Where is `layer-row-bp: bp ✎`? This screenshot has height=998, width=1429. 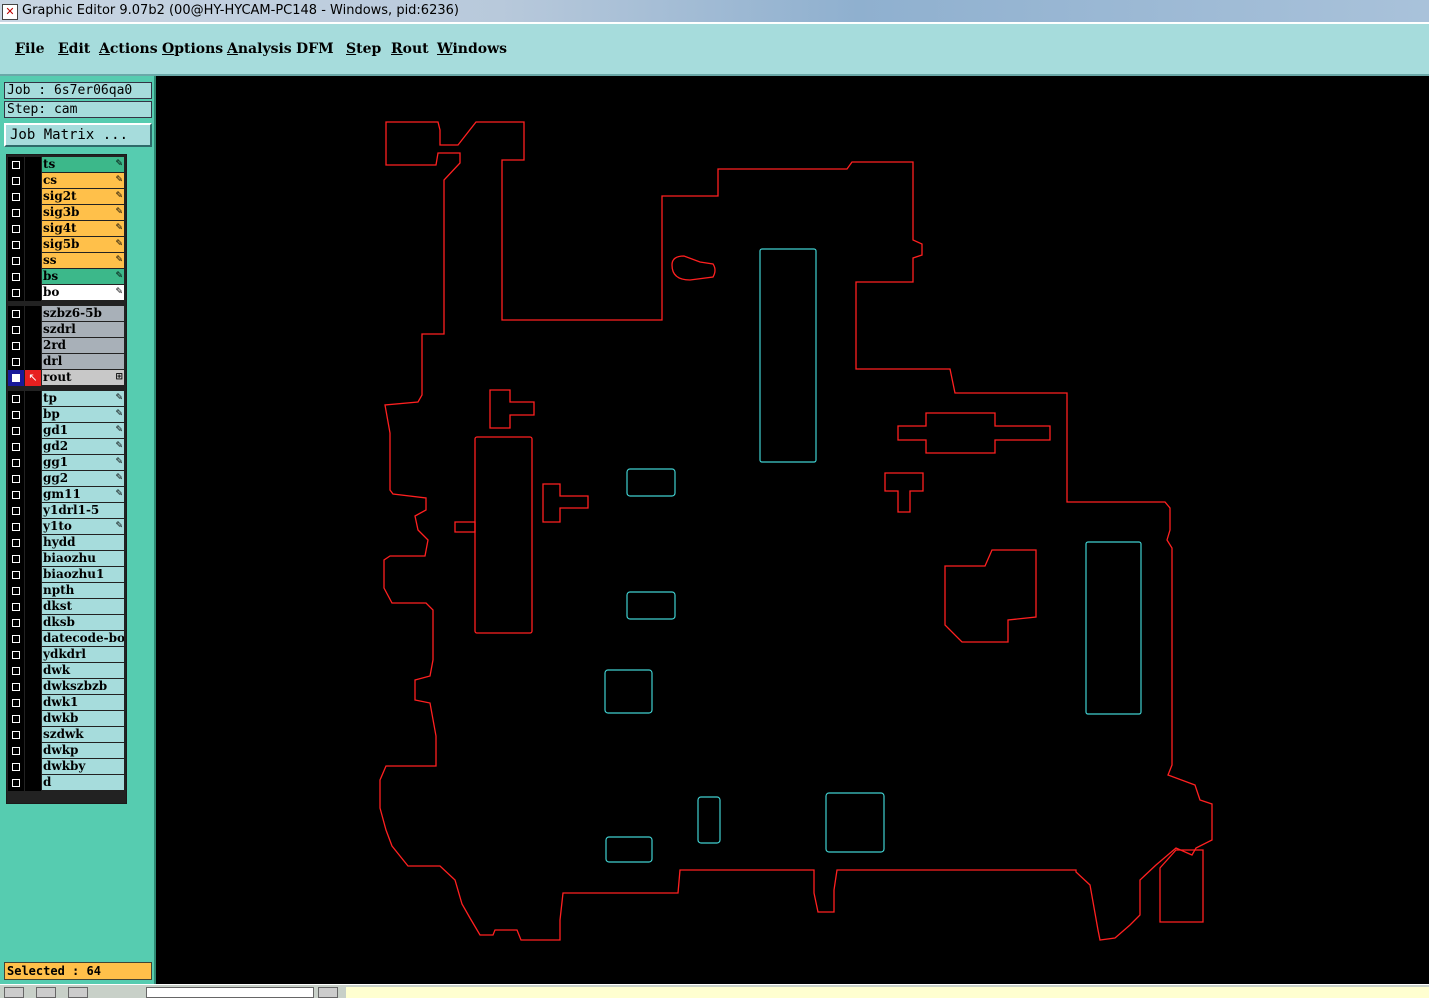
layer-row-bp: bp ✎ is located at coordinates (66, 415).